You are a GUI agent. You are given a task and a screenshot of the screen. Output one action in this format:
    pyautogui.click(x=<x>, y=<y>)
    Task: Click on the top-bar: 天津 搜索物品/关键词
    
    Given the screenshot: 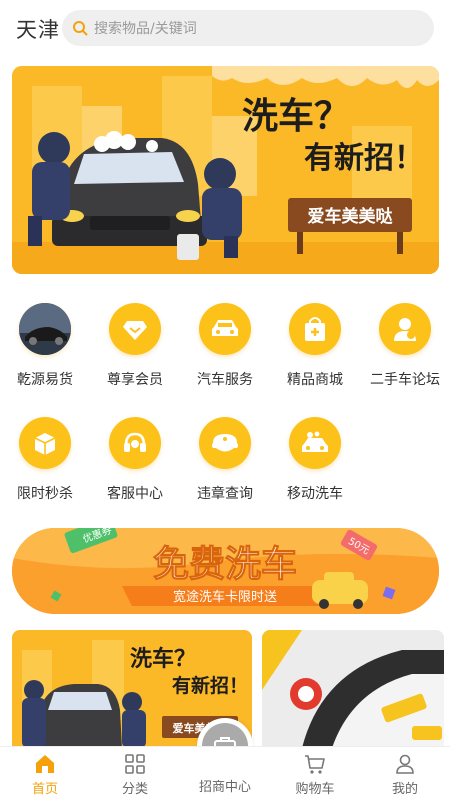 What is the action you would take?
    pyautogui.click(x=225, y=29)
    